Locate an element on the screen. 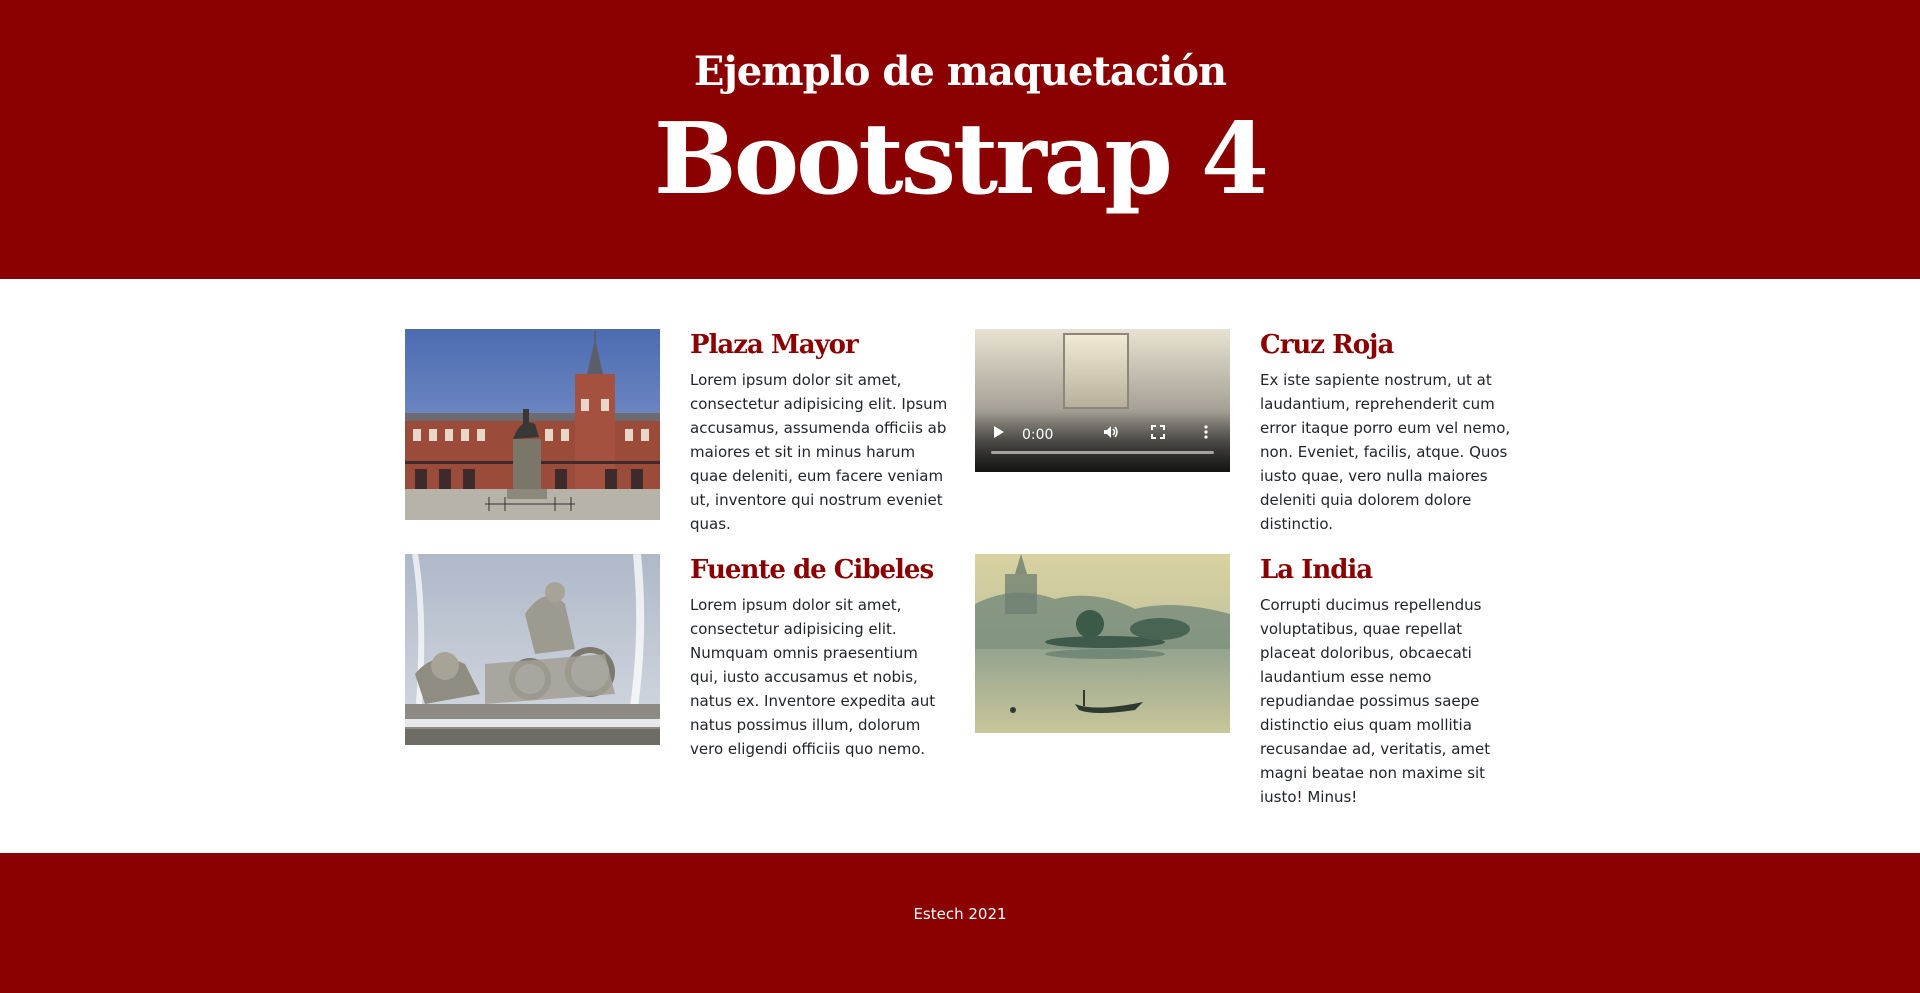 The image size is (1920, 993). video-player: 0:00 is located at coordinates (1102, 400).